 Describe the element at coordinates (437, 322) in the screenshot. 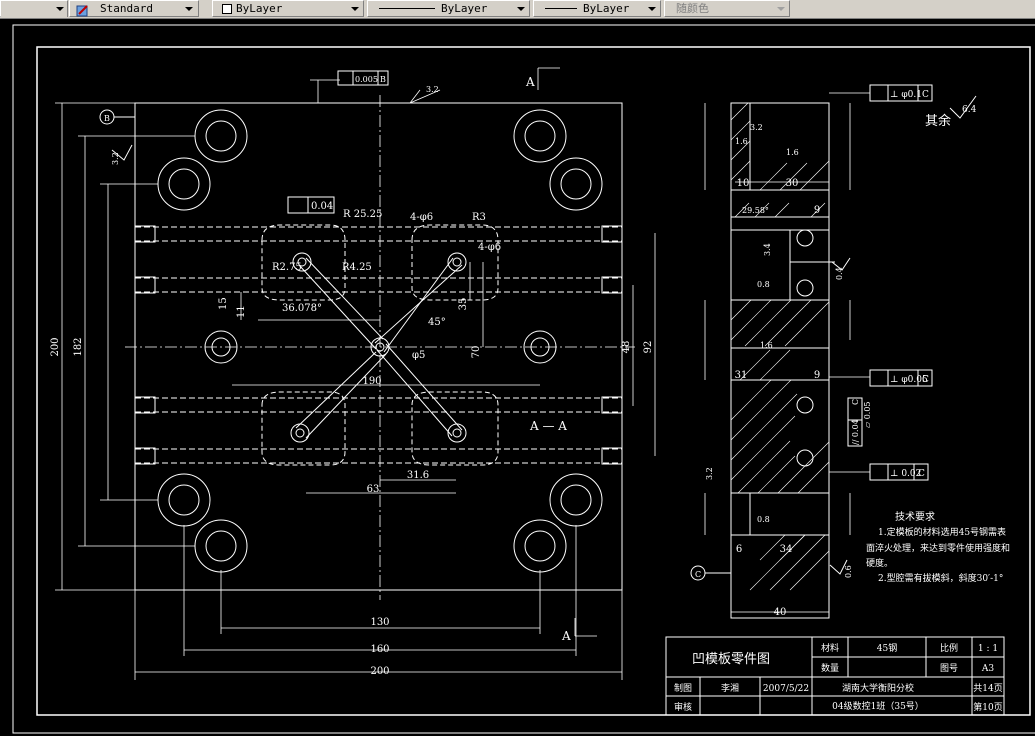

I see `dim-45deg: 45°` at that location.